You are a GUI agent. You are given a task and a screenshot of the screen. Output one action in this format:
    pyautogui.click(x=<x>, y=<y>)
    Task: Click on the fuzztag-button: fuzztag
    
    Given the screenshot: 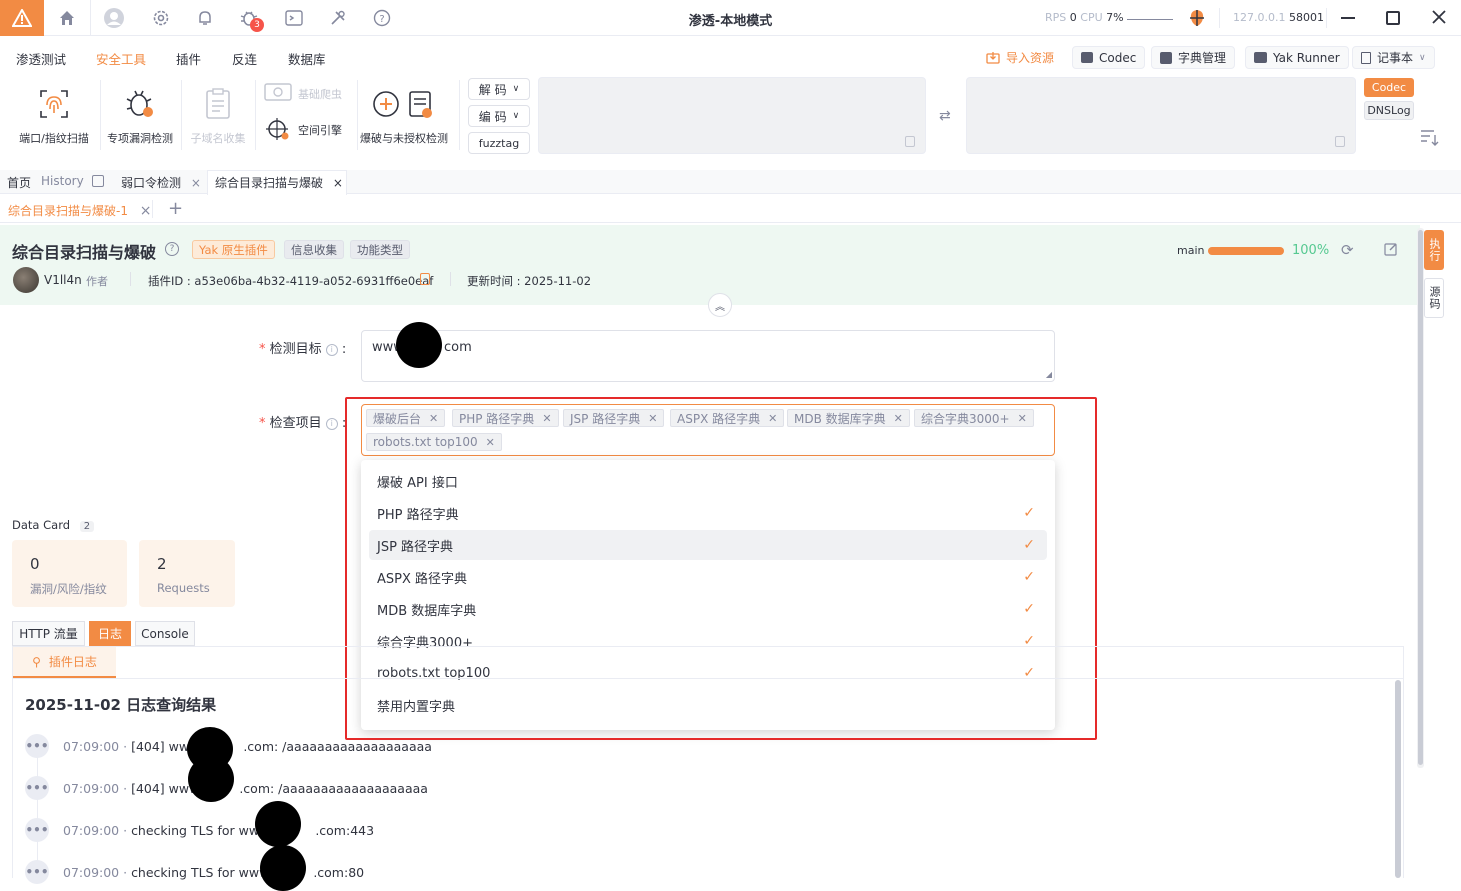 What is the action you would take?
    pyautogui.click(x=499, y=143)
    